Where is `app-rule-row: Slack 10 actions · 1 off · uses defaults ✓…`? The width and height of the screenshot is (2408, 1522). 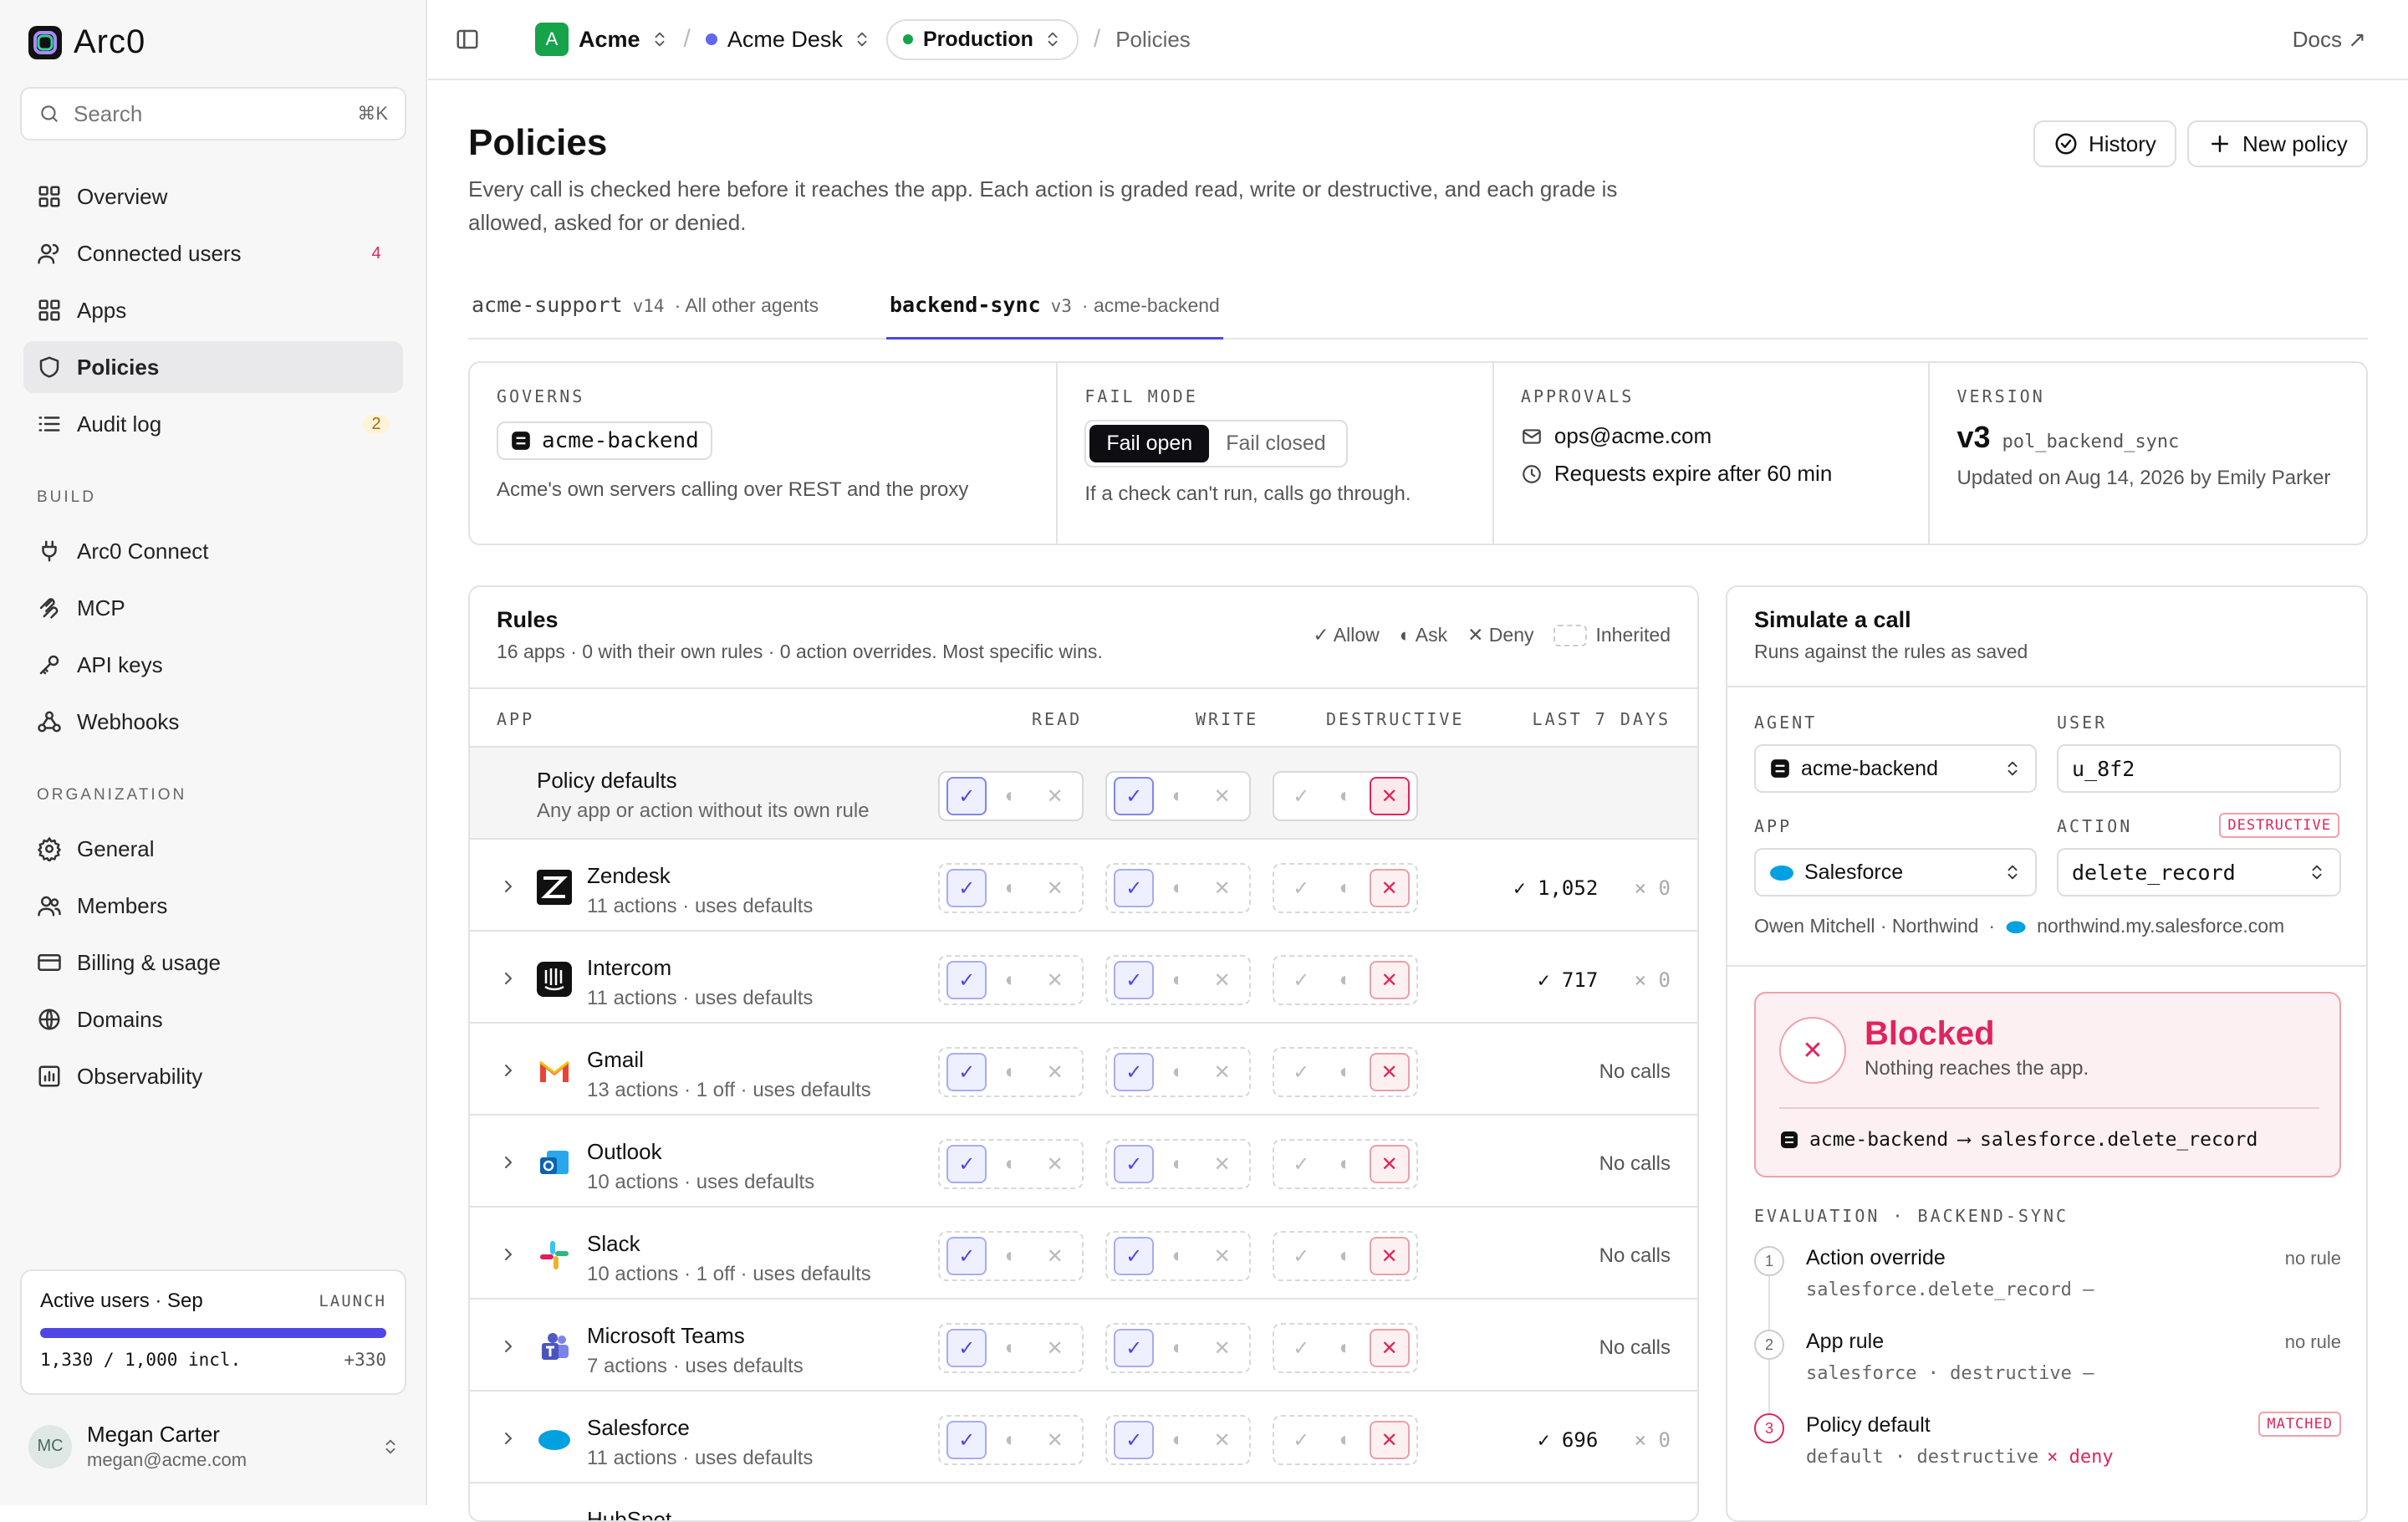
app-rule-row: Slack 10 actions · 1 off · uses defaults ✓… is located at coordinates (1083, 1254).